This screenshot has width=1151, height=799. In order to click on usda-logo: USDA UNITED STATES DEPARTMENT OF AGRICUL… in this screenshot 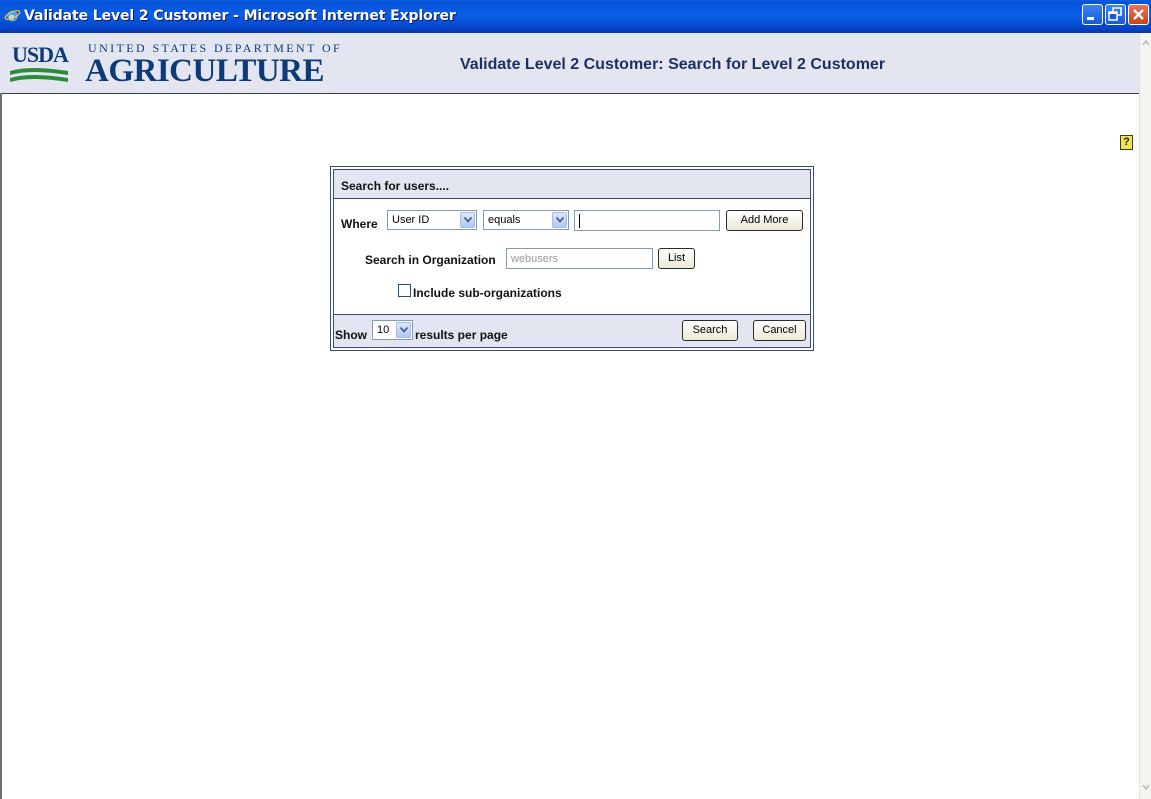, I will do `click(175, 63)`.